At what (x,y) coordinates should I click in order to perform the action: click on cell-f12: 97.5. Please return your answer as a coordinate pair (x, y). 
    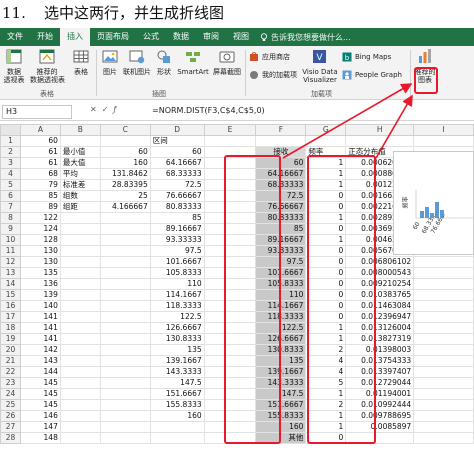
    Looking at the image, I should click on (281, 262).